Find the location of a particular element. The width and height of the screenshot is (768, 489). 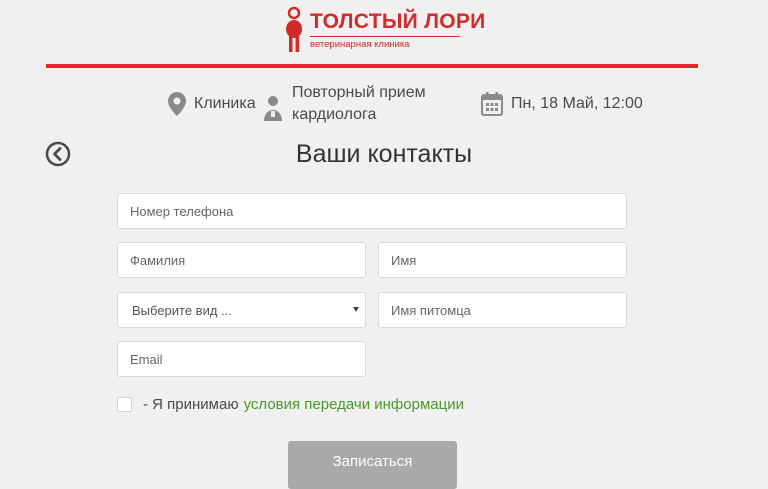

clinic-label: Клиника is located at coordinates (225, 103).